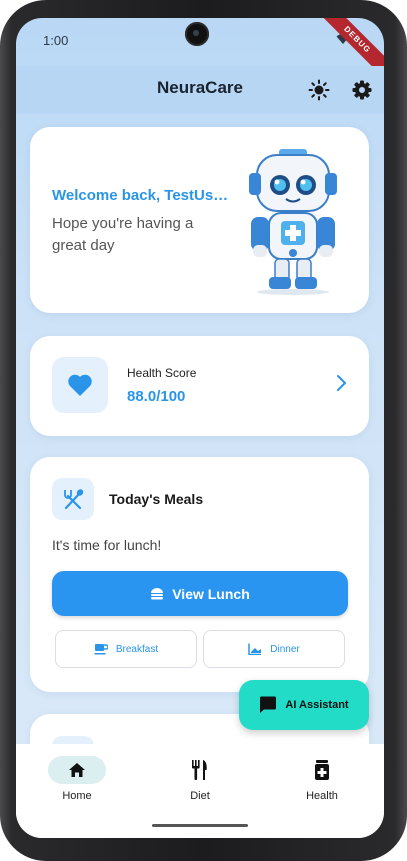 This screenshot has width=407, height=861. What do you see at coordinates (211, 593) in the screenshot?
I see `view-lunch-label: View Lunch` at bounding box center [211, 593].